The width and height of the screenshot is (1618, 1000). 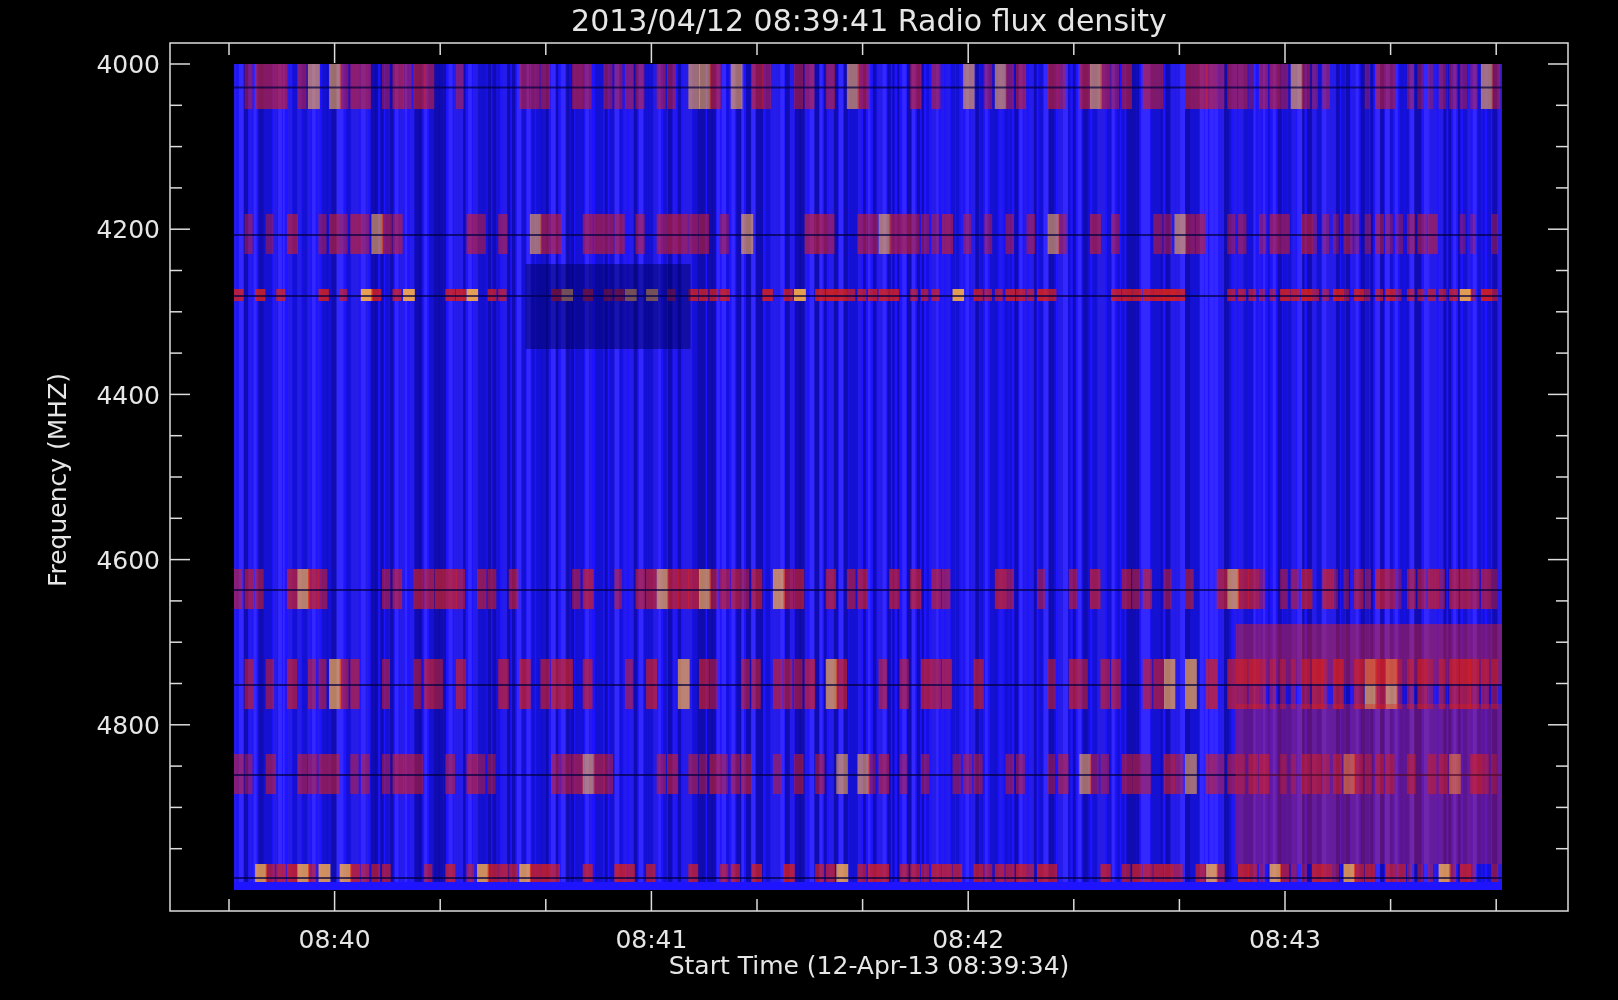 I want to click on x-tick-label: 08:41, so click(x=651, y=939).